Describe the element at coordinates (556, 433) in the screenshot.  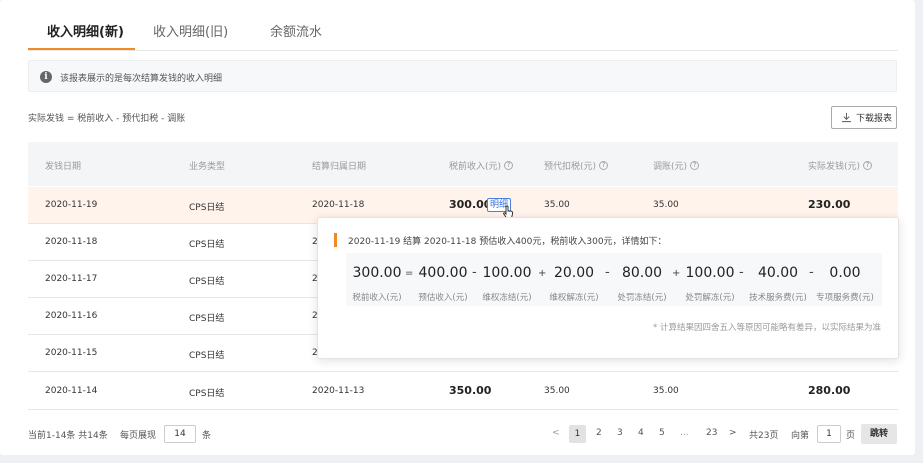
I see `prev-page-button: <` at that location.